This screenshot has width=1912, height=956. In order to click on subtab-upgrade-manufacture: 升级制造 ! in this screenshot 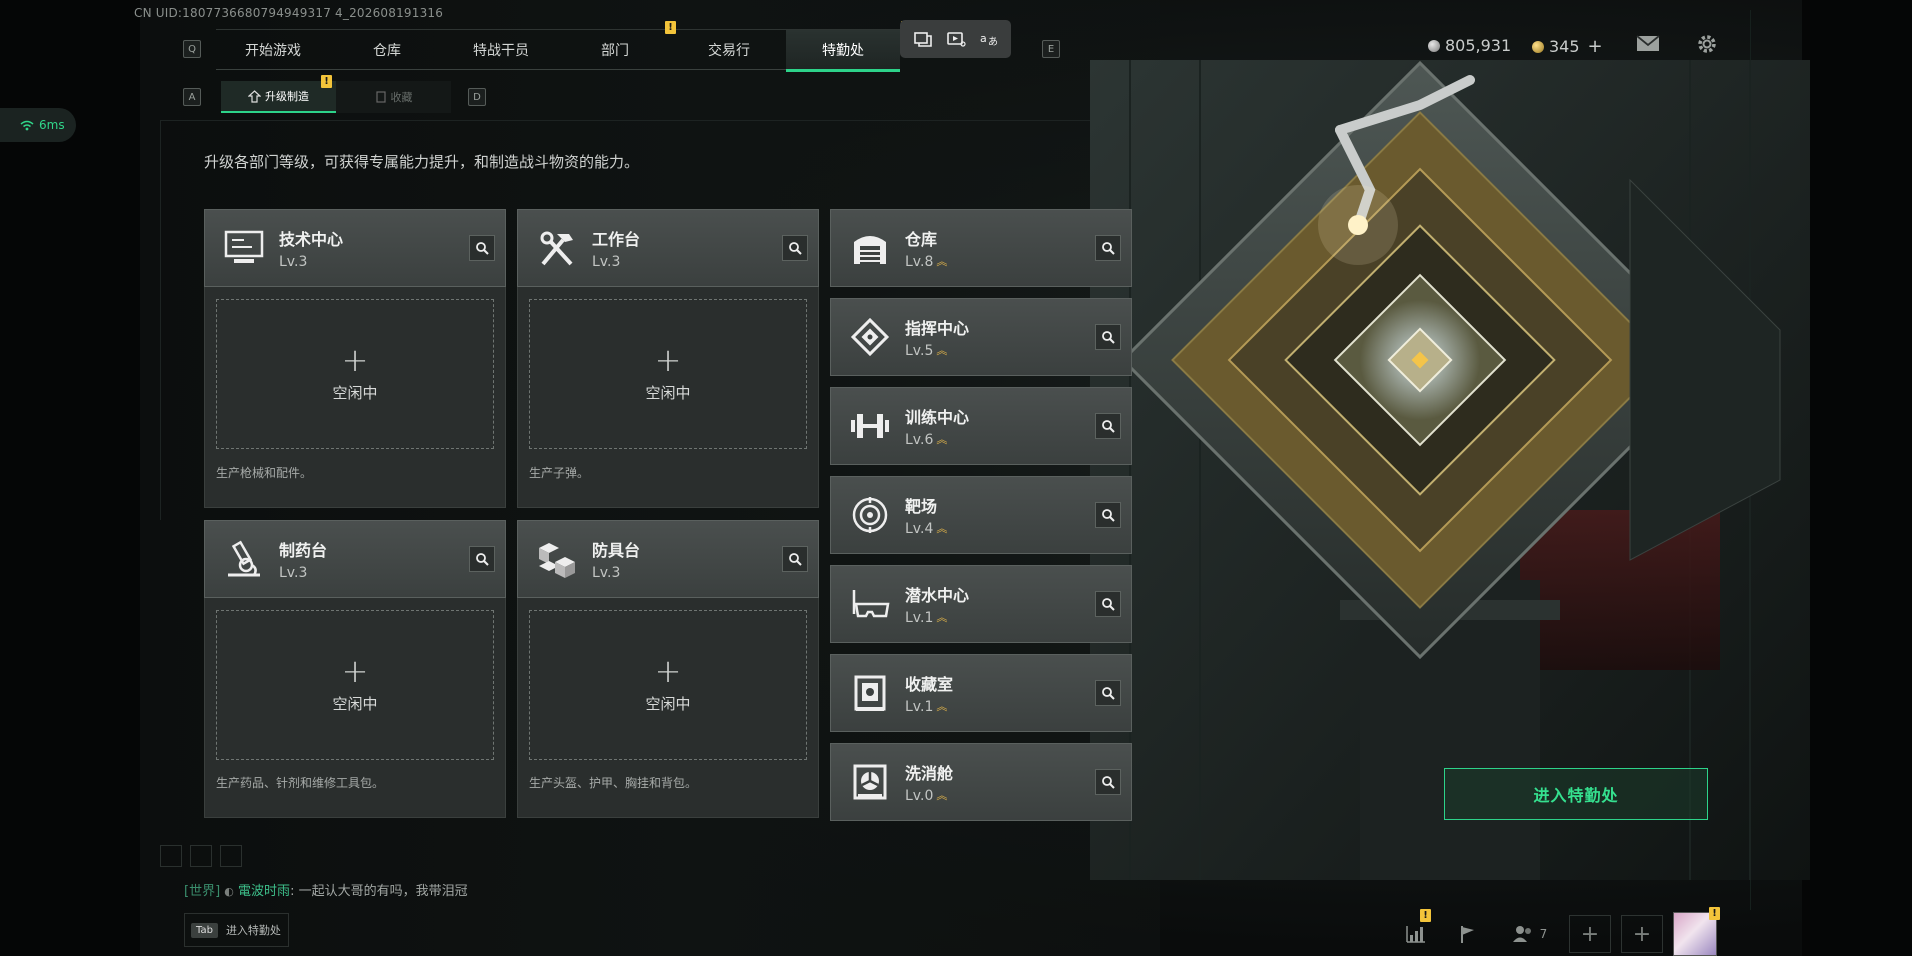, I will do `click(278, 94)`.